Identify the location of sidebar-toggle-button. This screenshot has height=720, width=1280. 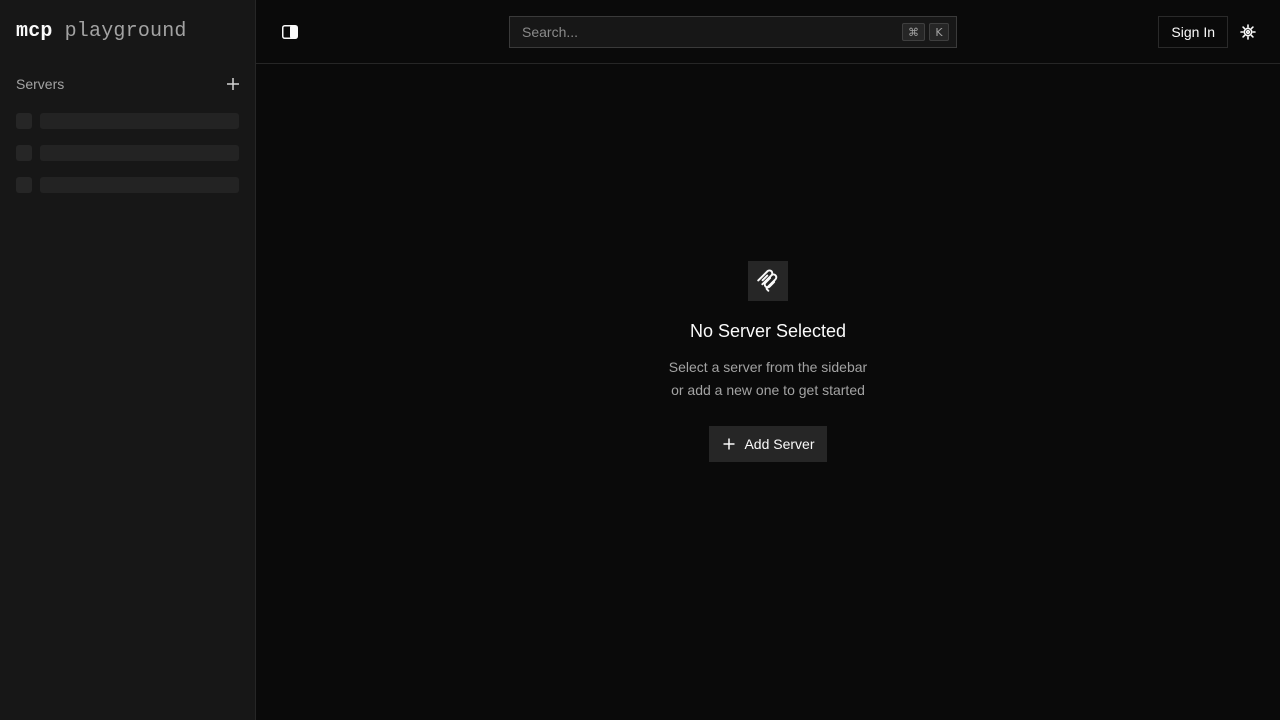
(290, 32).